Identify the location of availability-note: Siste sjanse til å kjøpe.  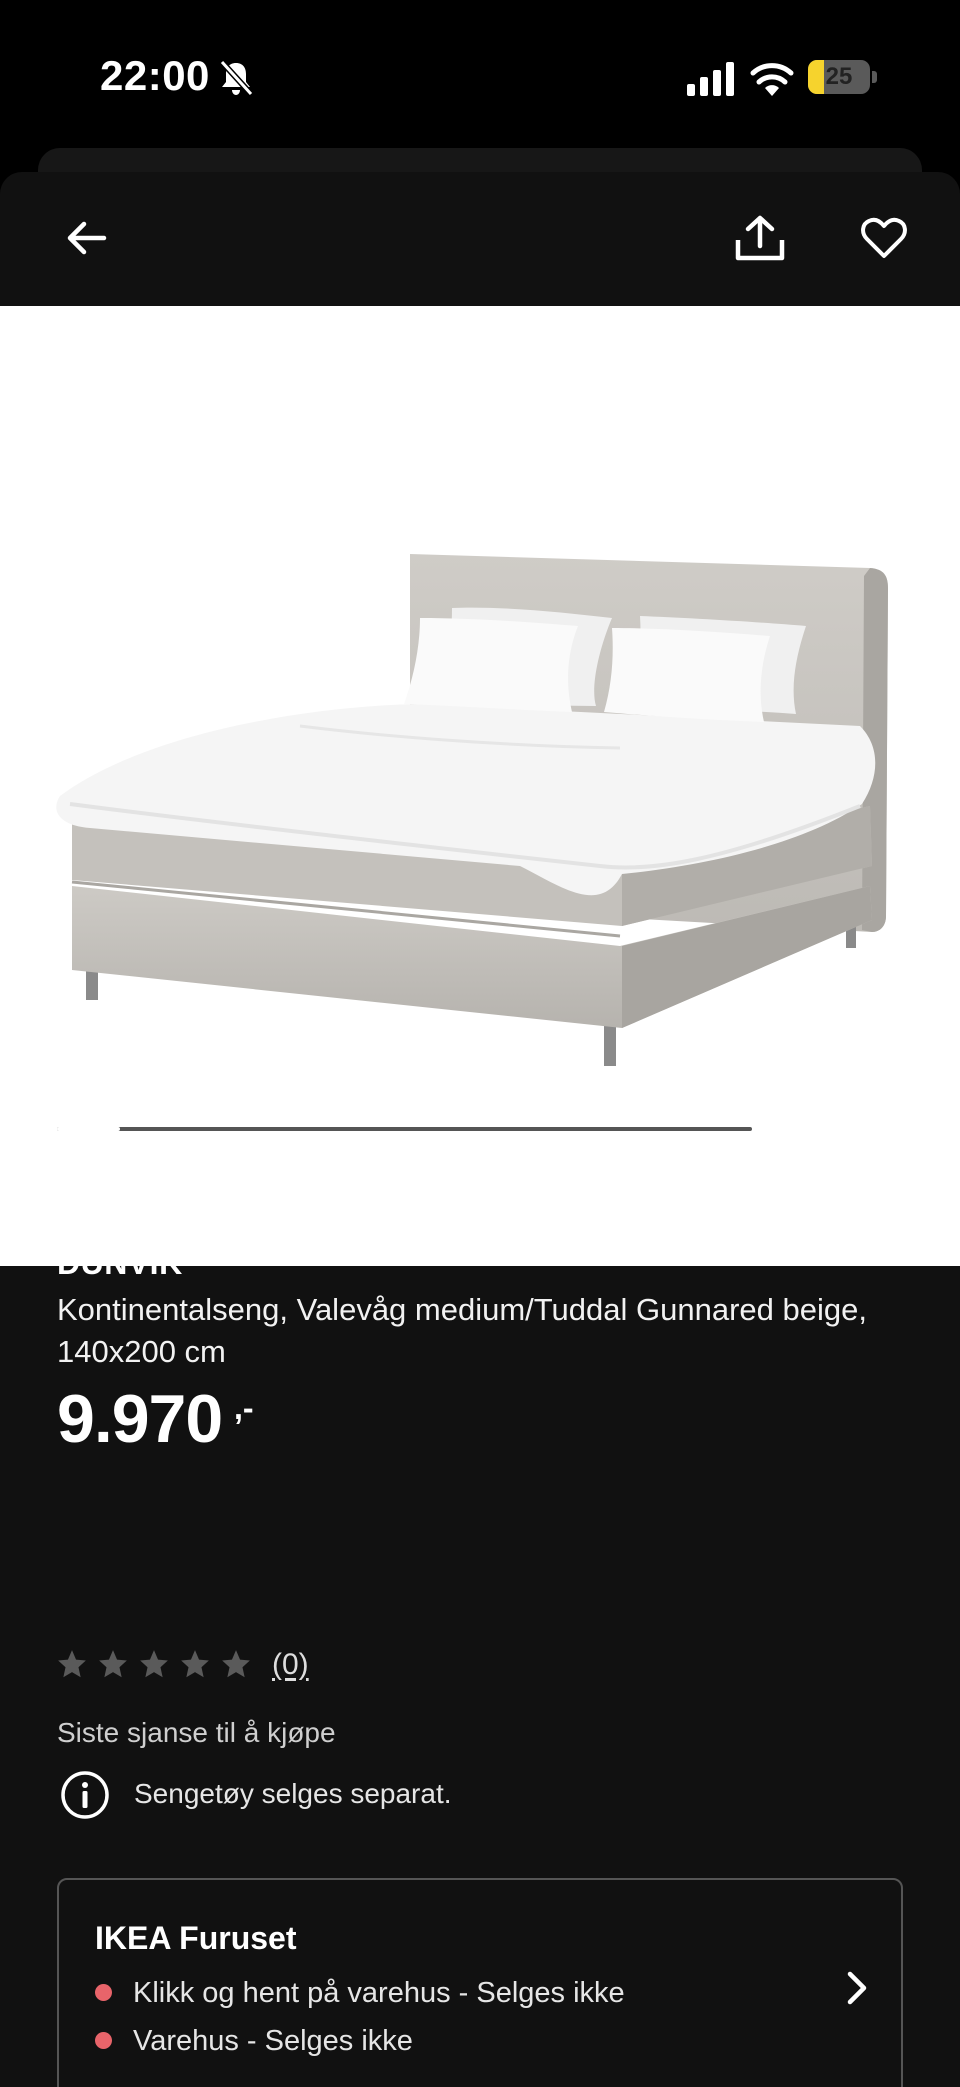
(196, 1732).